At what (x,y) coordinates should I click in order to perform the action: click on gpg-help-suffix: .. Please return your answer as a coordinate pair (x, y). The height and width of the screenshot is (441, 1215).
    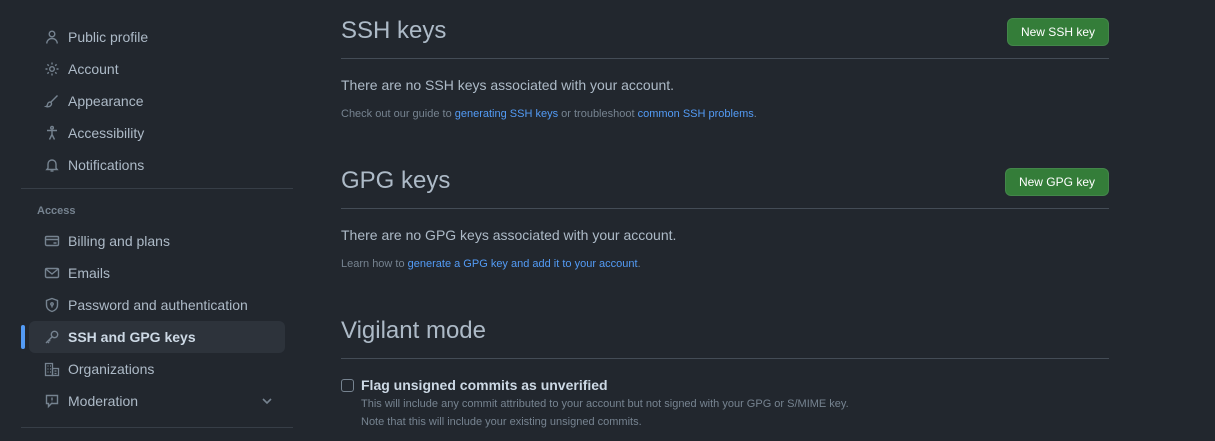
    Looking at the image, I should click on (639, 264).